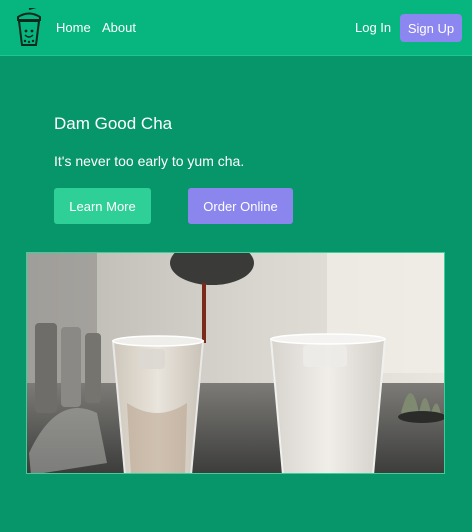 The image size is (472, 532). Describe the element at coordinates (373, 28) in the screenshot. I see `login-link: Log In` at that location.